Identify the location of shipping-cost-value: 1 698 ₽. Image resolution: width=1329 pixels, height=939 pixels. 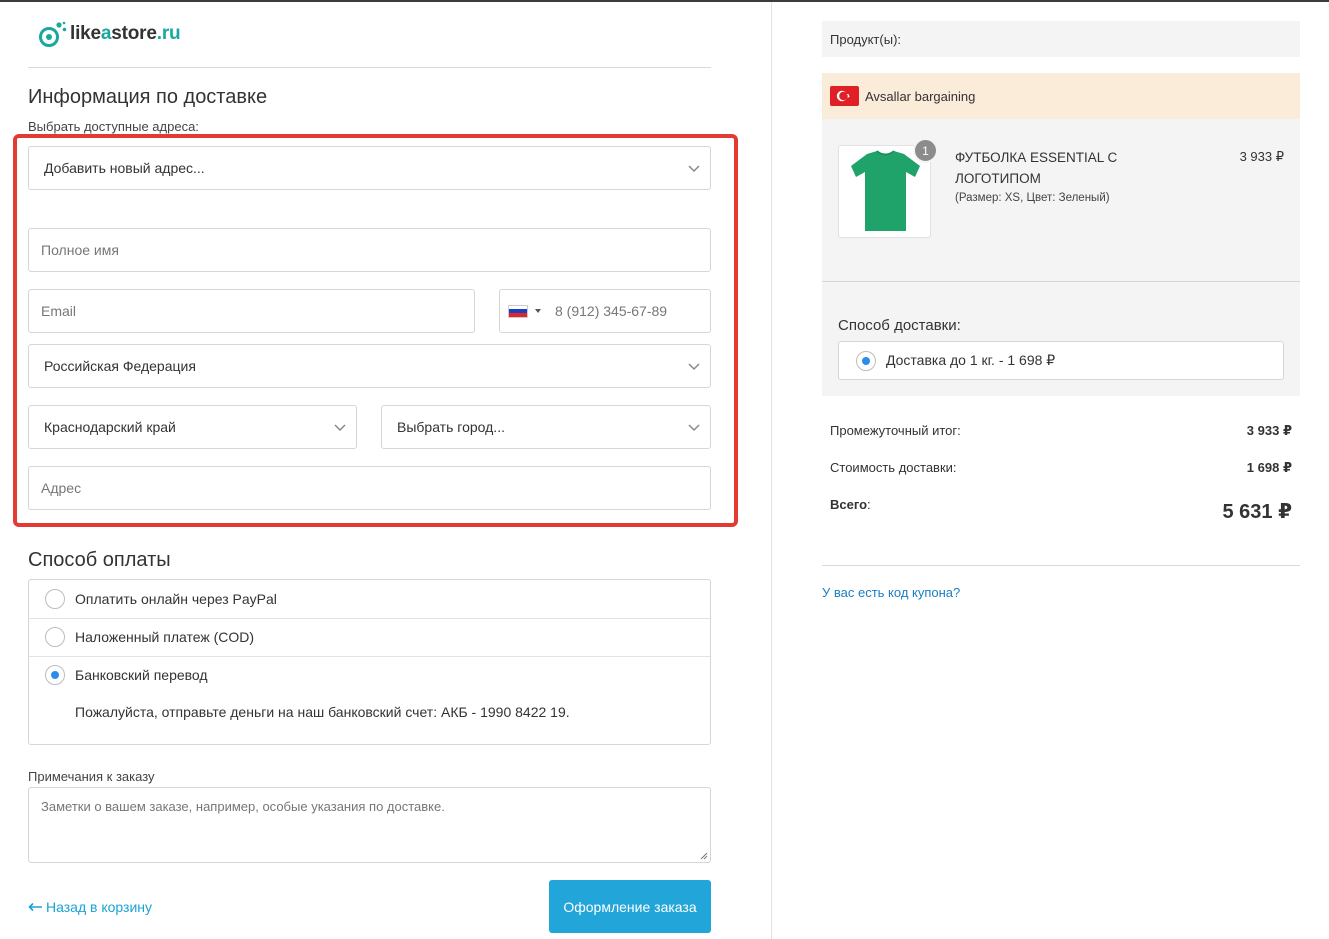
(1269, 467).